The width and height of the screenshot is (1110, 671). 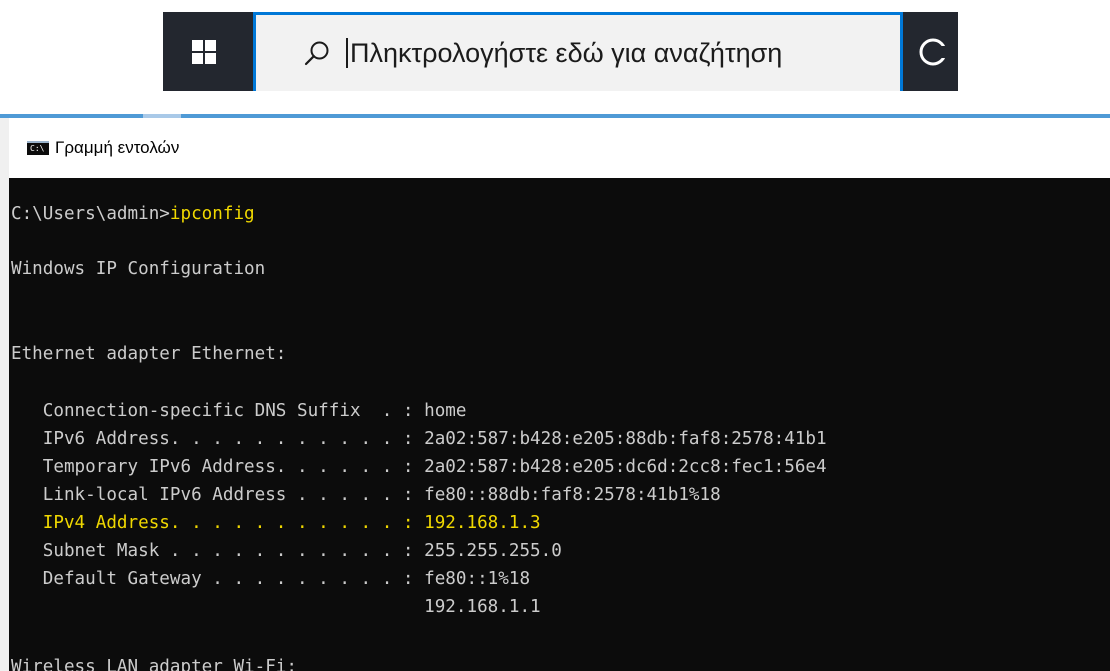 I want to click on cmd-icon-text: C:\, so click(x=37, y=148).